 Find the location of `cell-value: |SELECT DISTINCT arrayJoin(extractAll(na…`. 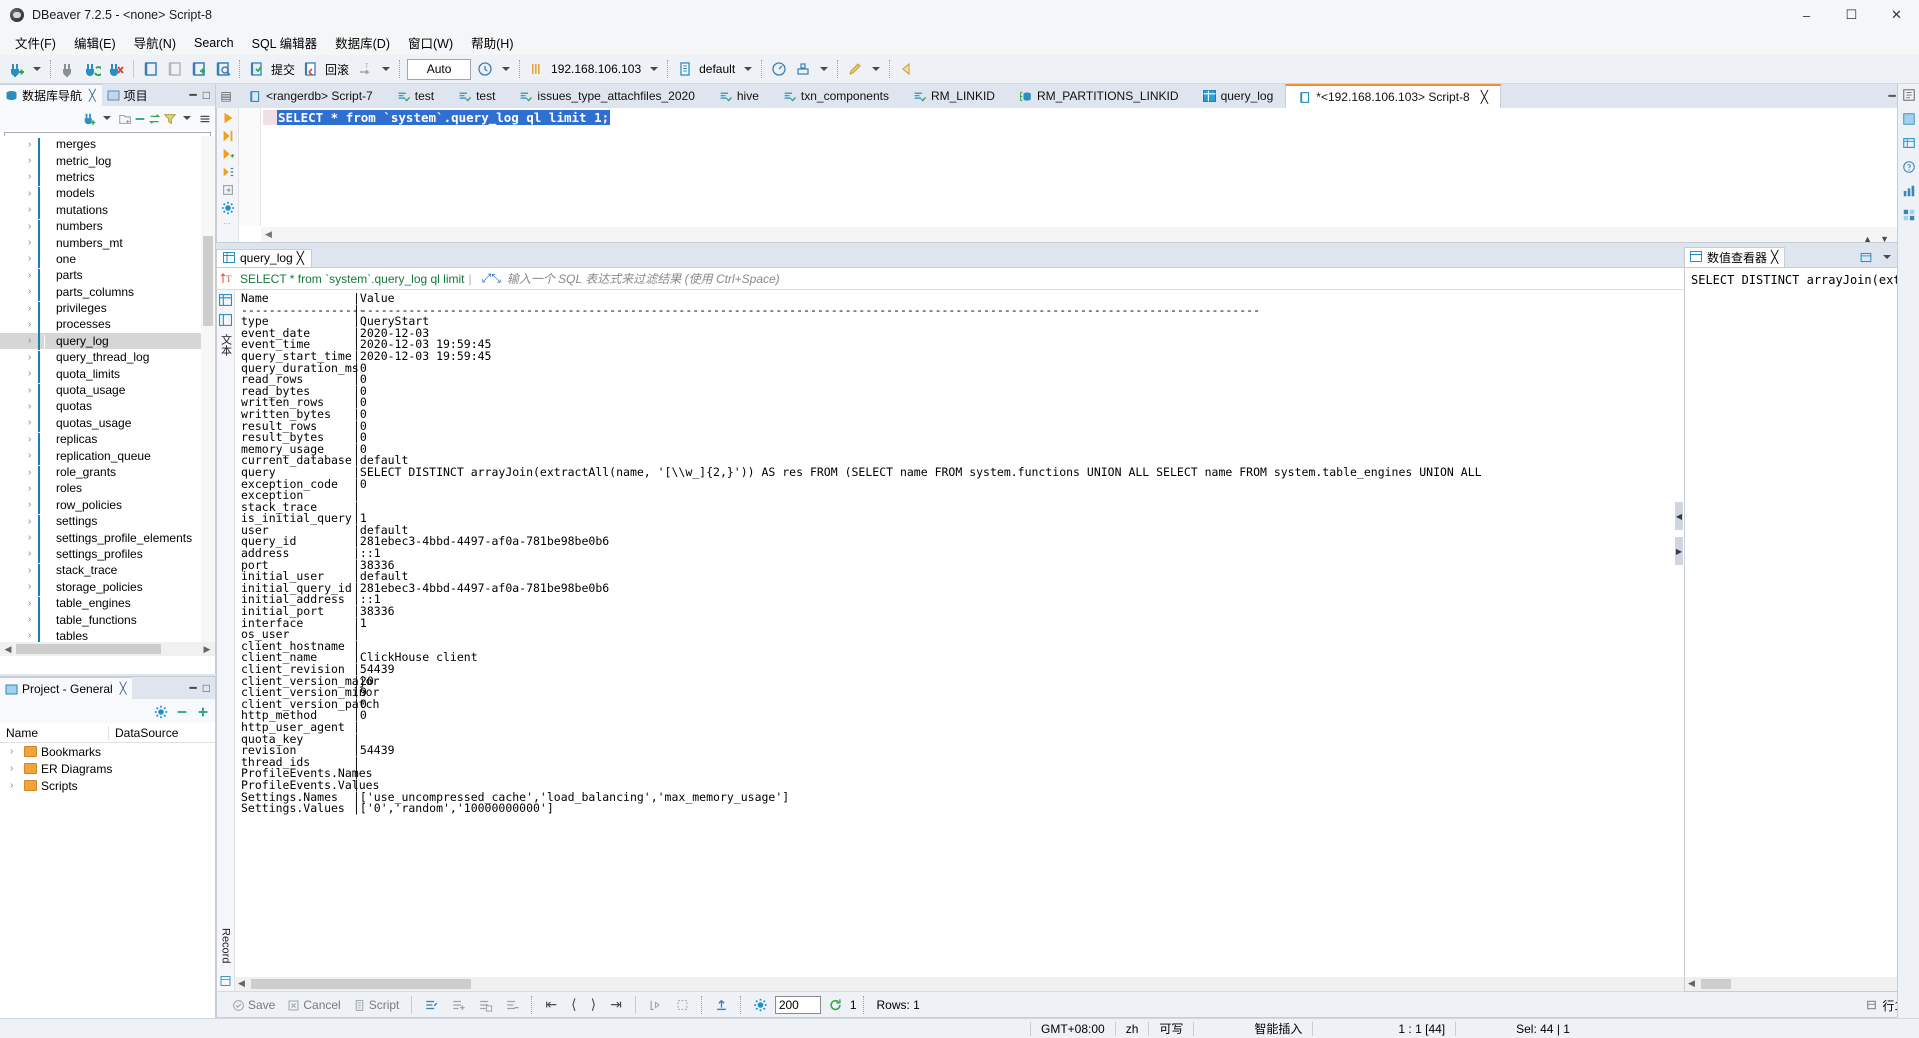

cell-value: |SELECT DISTINCT arrayJoin(extractAll(na… is located at coordinates (917, 472).